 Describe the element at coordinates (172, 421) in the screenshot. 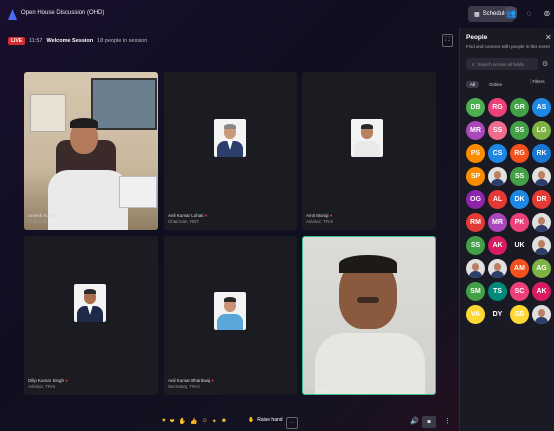

I see `love-reaction-icon: ❤` at that location.